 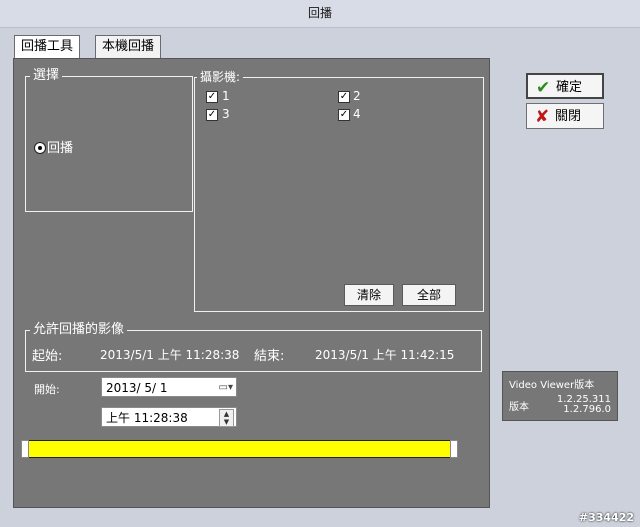 I want to click on timeline-left-handle, so click(x=25, y=449).